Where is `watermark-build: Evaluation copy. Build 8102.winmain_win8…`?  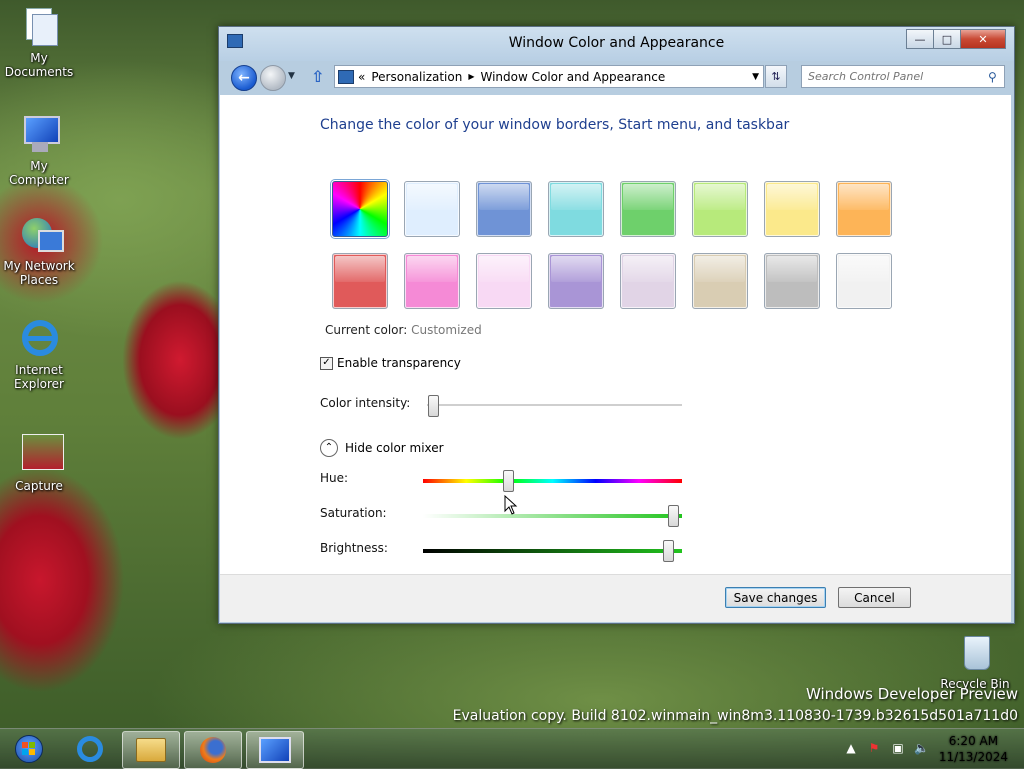 watermark-build: Evaluation copy. Build 8102.winmain_win8… is located at coordinates (735, 716).